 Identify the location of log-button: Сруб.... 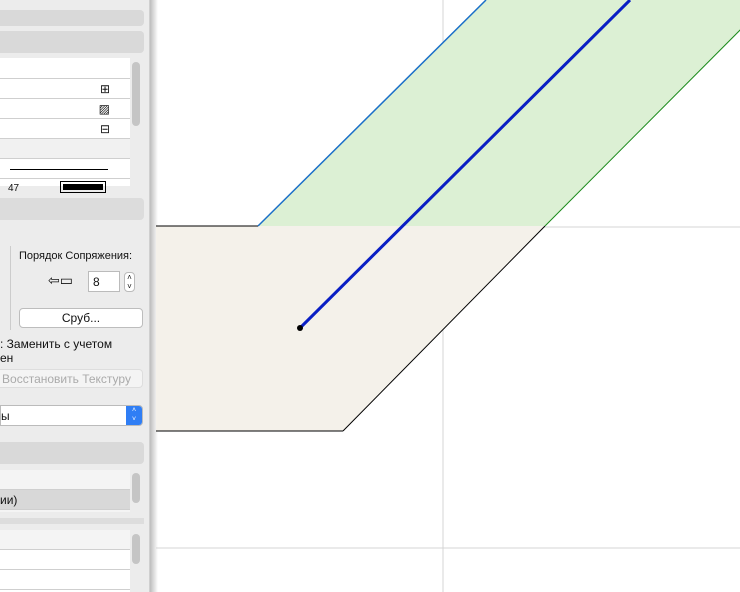
(81, 318).